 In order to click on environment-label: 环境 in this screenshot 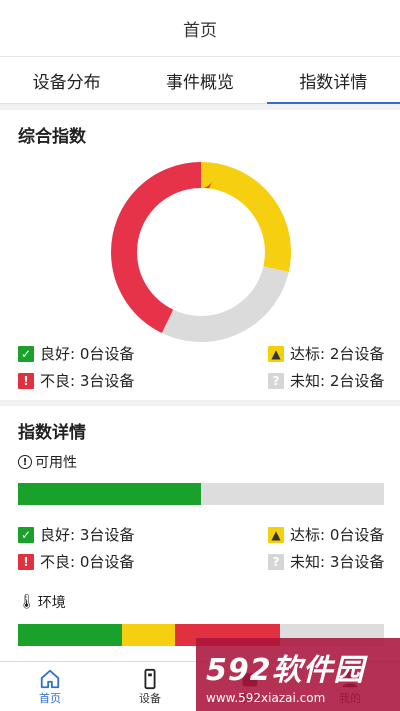, I will do `click(51, 603)`.